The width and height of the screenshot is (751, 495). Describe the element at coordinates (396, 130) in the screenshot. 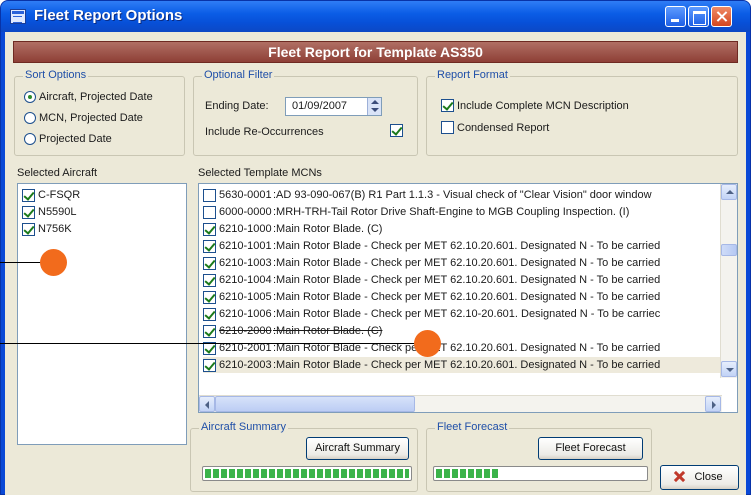

I see `include-reoccurrences-checkbox` at that location.